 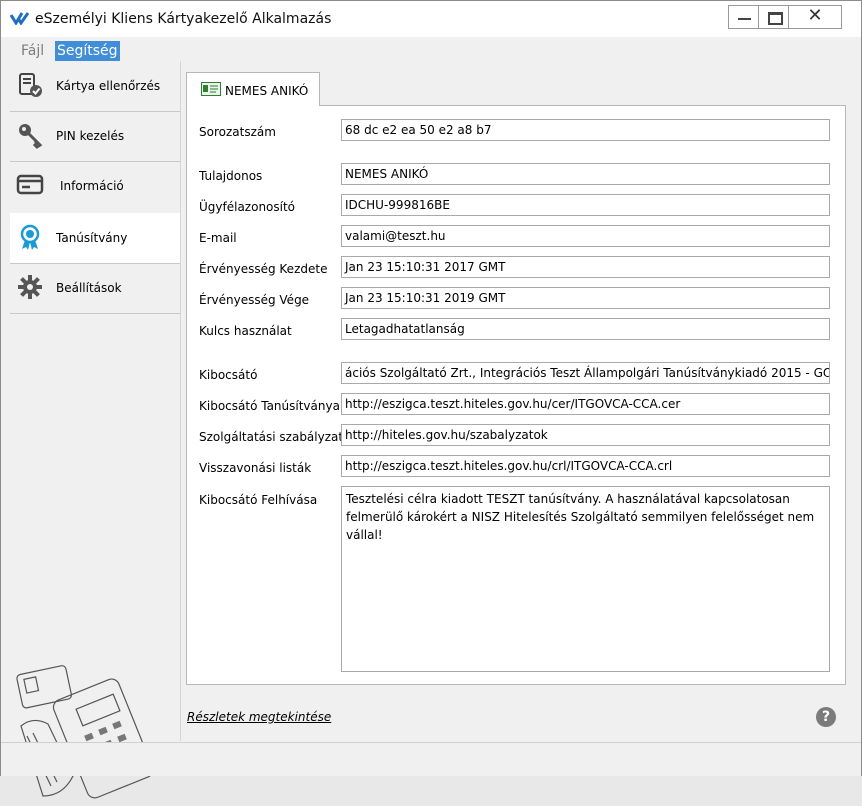 I want to click on id-card-icon, so click(x=211, y=89).